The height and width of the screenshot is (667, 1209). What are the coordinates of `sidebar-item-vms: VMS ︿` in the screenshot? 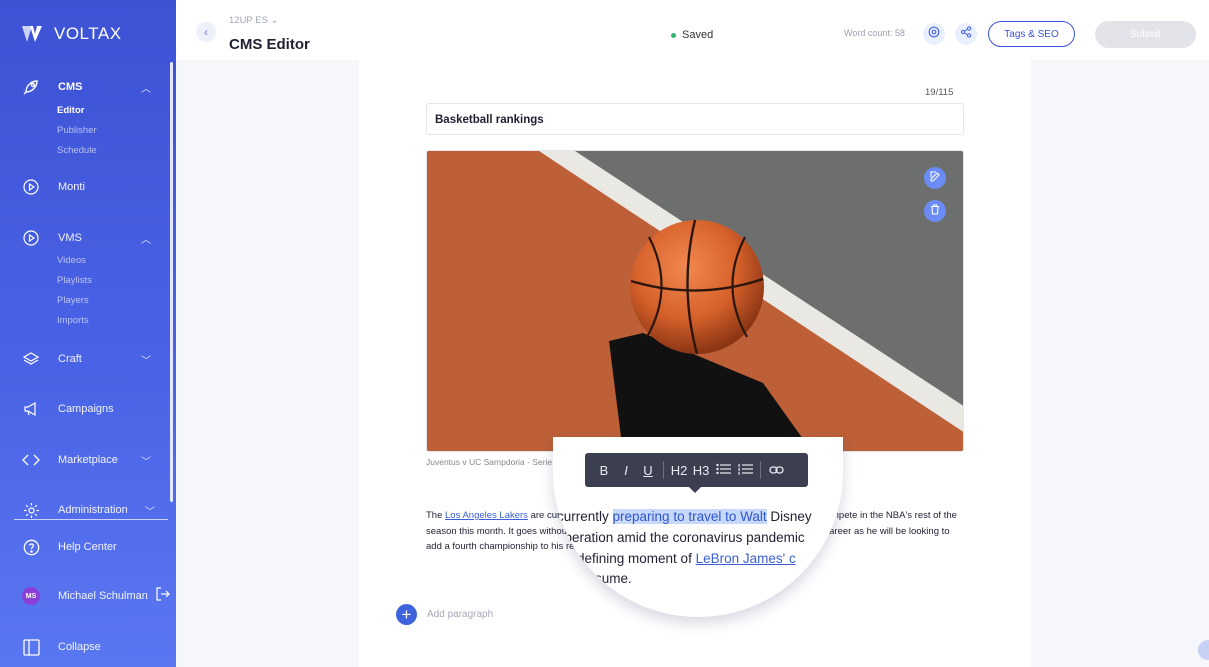 It's located at (85, 238).